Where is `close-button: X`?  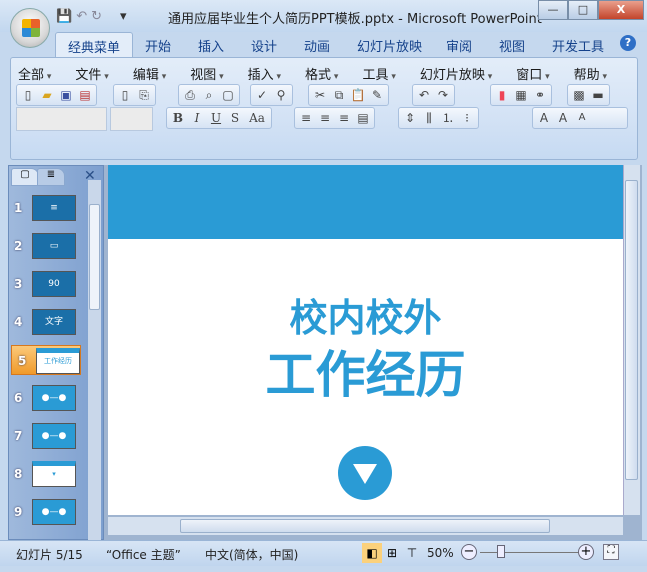
close-button: X is located at coordinates (621, 10).